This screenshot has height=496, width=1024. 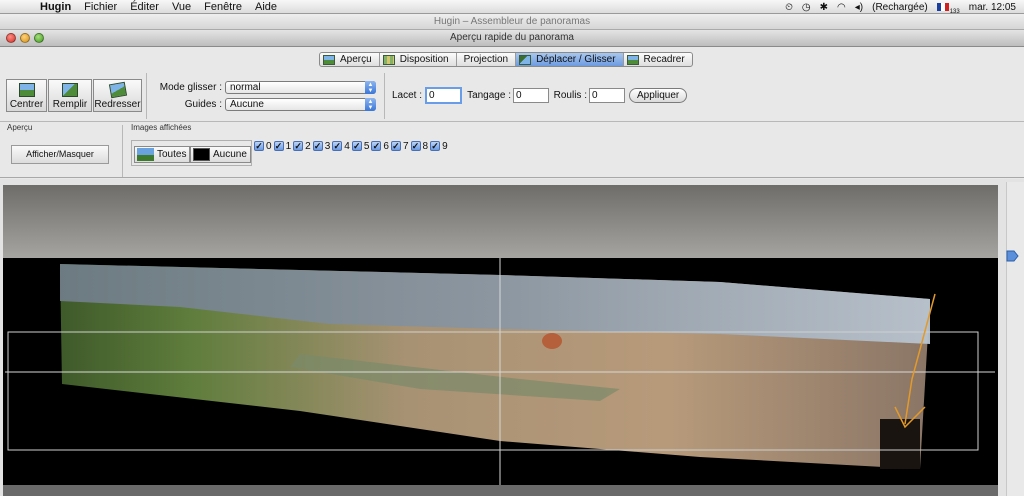 What do you see at coordinates (11, 38) in the screenshot?
I see `close-window-button` at bounding box center [11, 38].